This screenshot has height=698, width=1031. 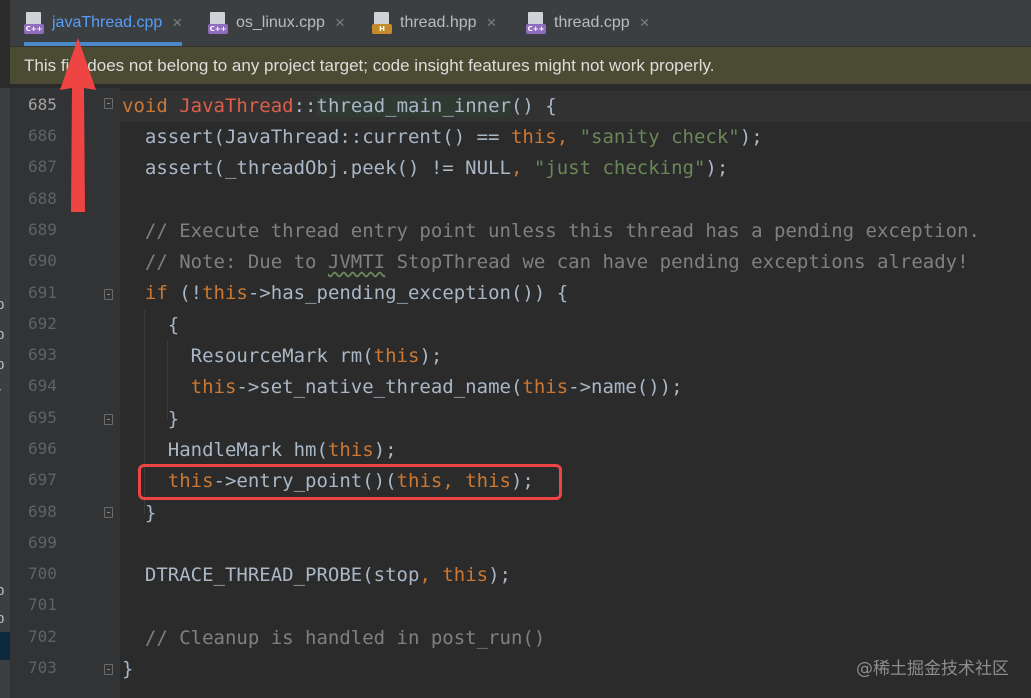 I want to click on line-number: 692, so click(x=42, y=323).